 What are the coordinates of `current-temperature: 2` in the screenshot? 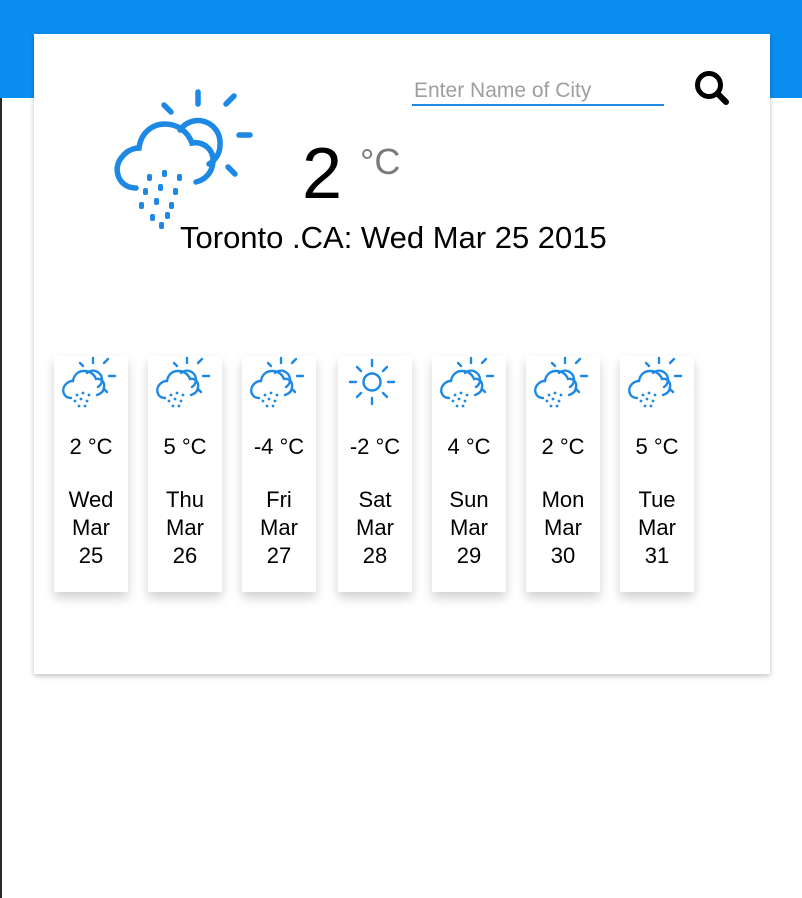 It's located at (322, 174).